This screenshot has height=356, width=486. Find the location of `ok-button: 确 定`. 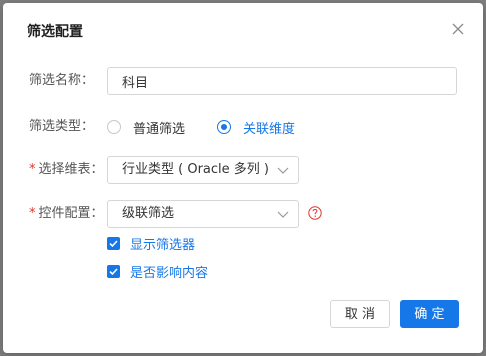

ok-button: 确 定 is located at coordinates (429, 314).